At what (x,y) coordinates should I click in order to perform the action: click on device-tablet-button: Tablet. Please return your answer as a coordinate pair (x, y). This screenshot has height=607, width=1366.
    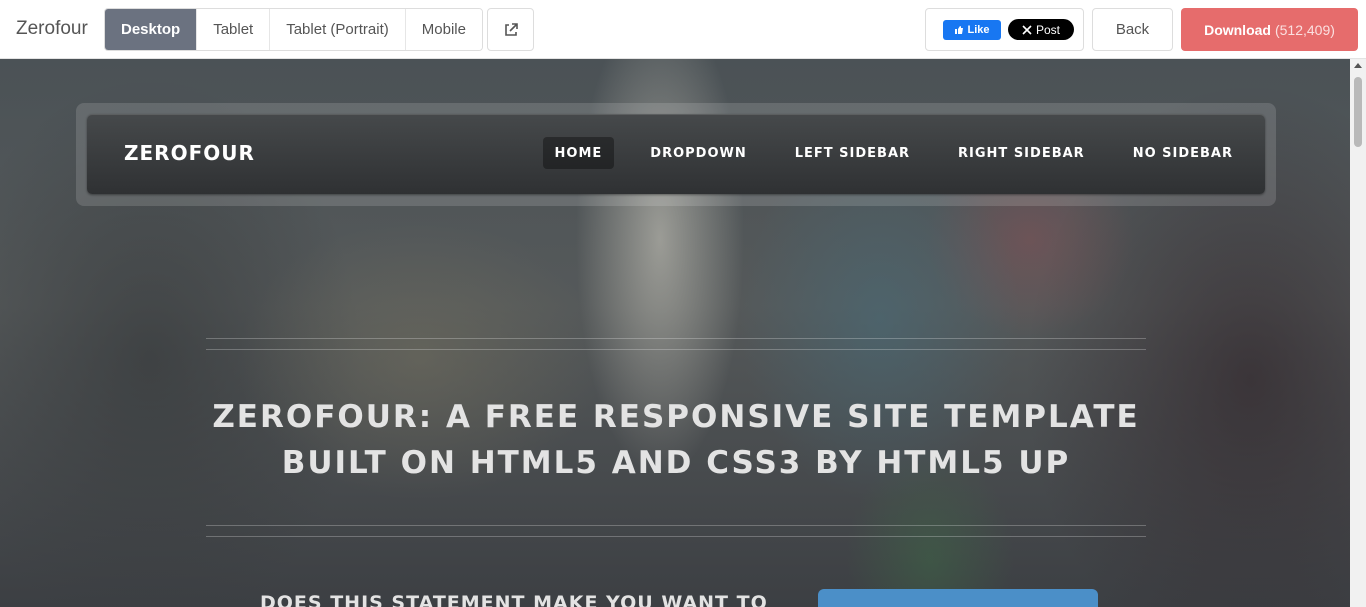
    Looking at the image, I should click on (234, 29).